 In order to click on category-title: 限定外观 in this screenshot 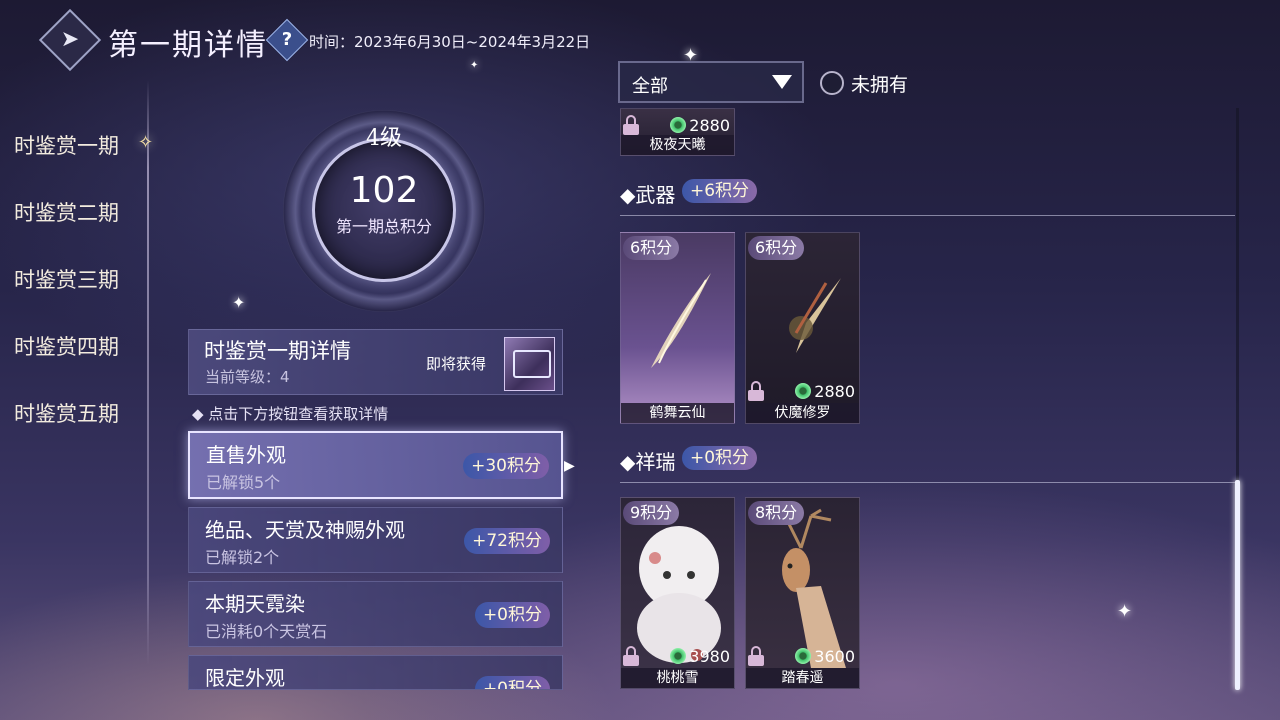, I will do `click(245, 678)`.